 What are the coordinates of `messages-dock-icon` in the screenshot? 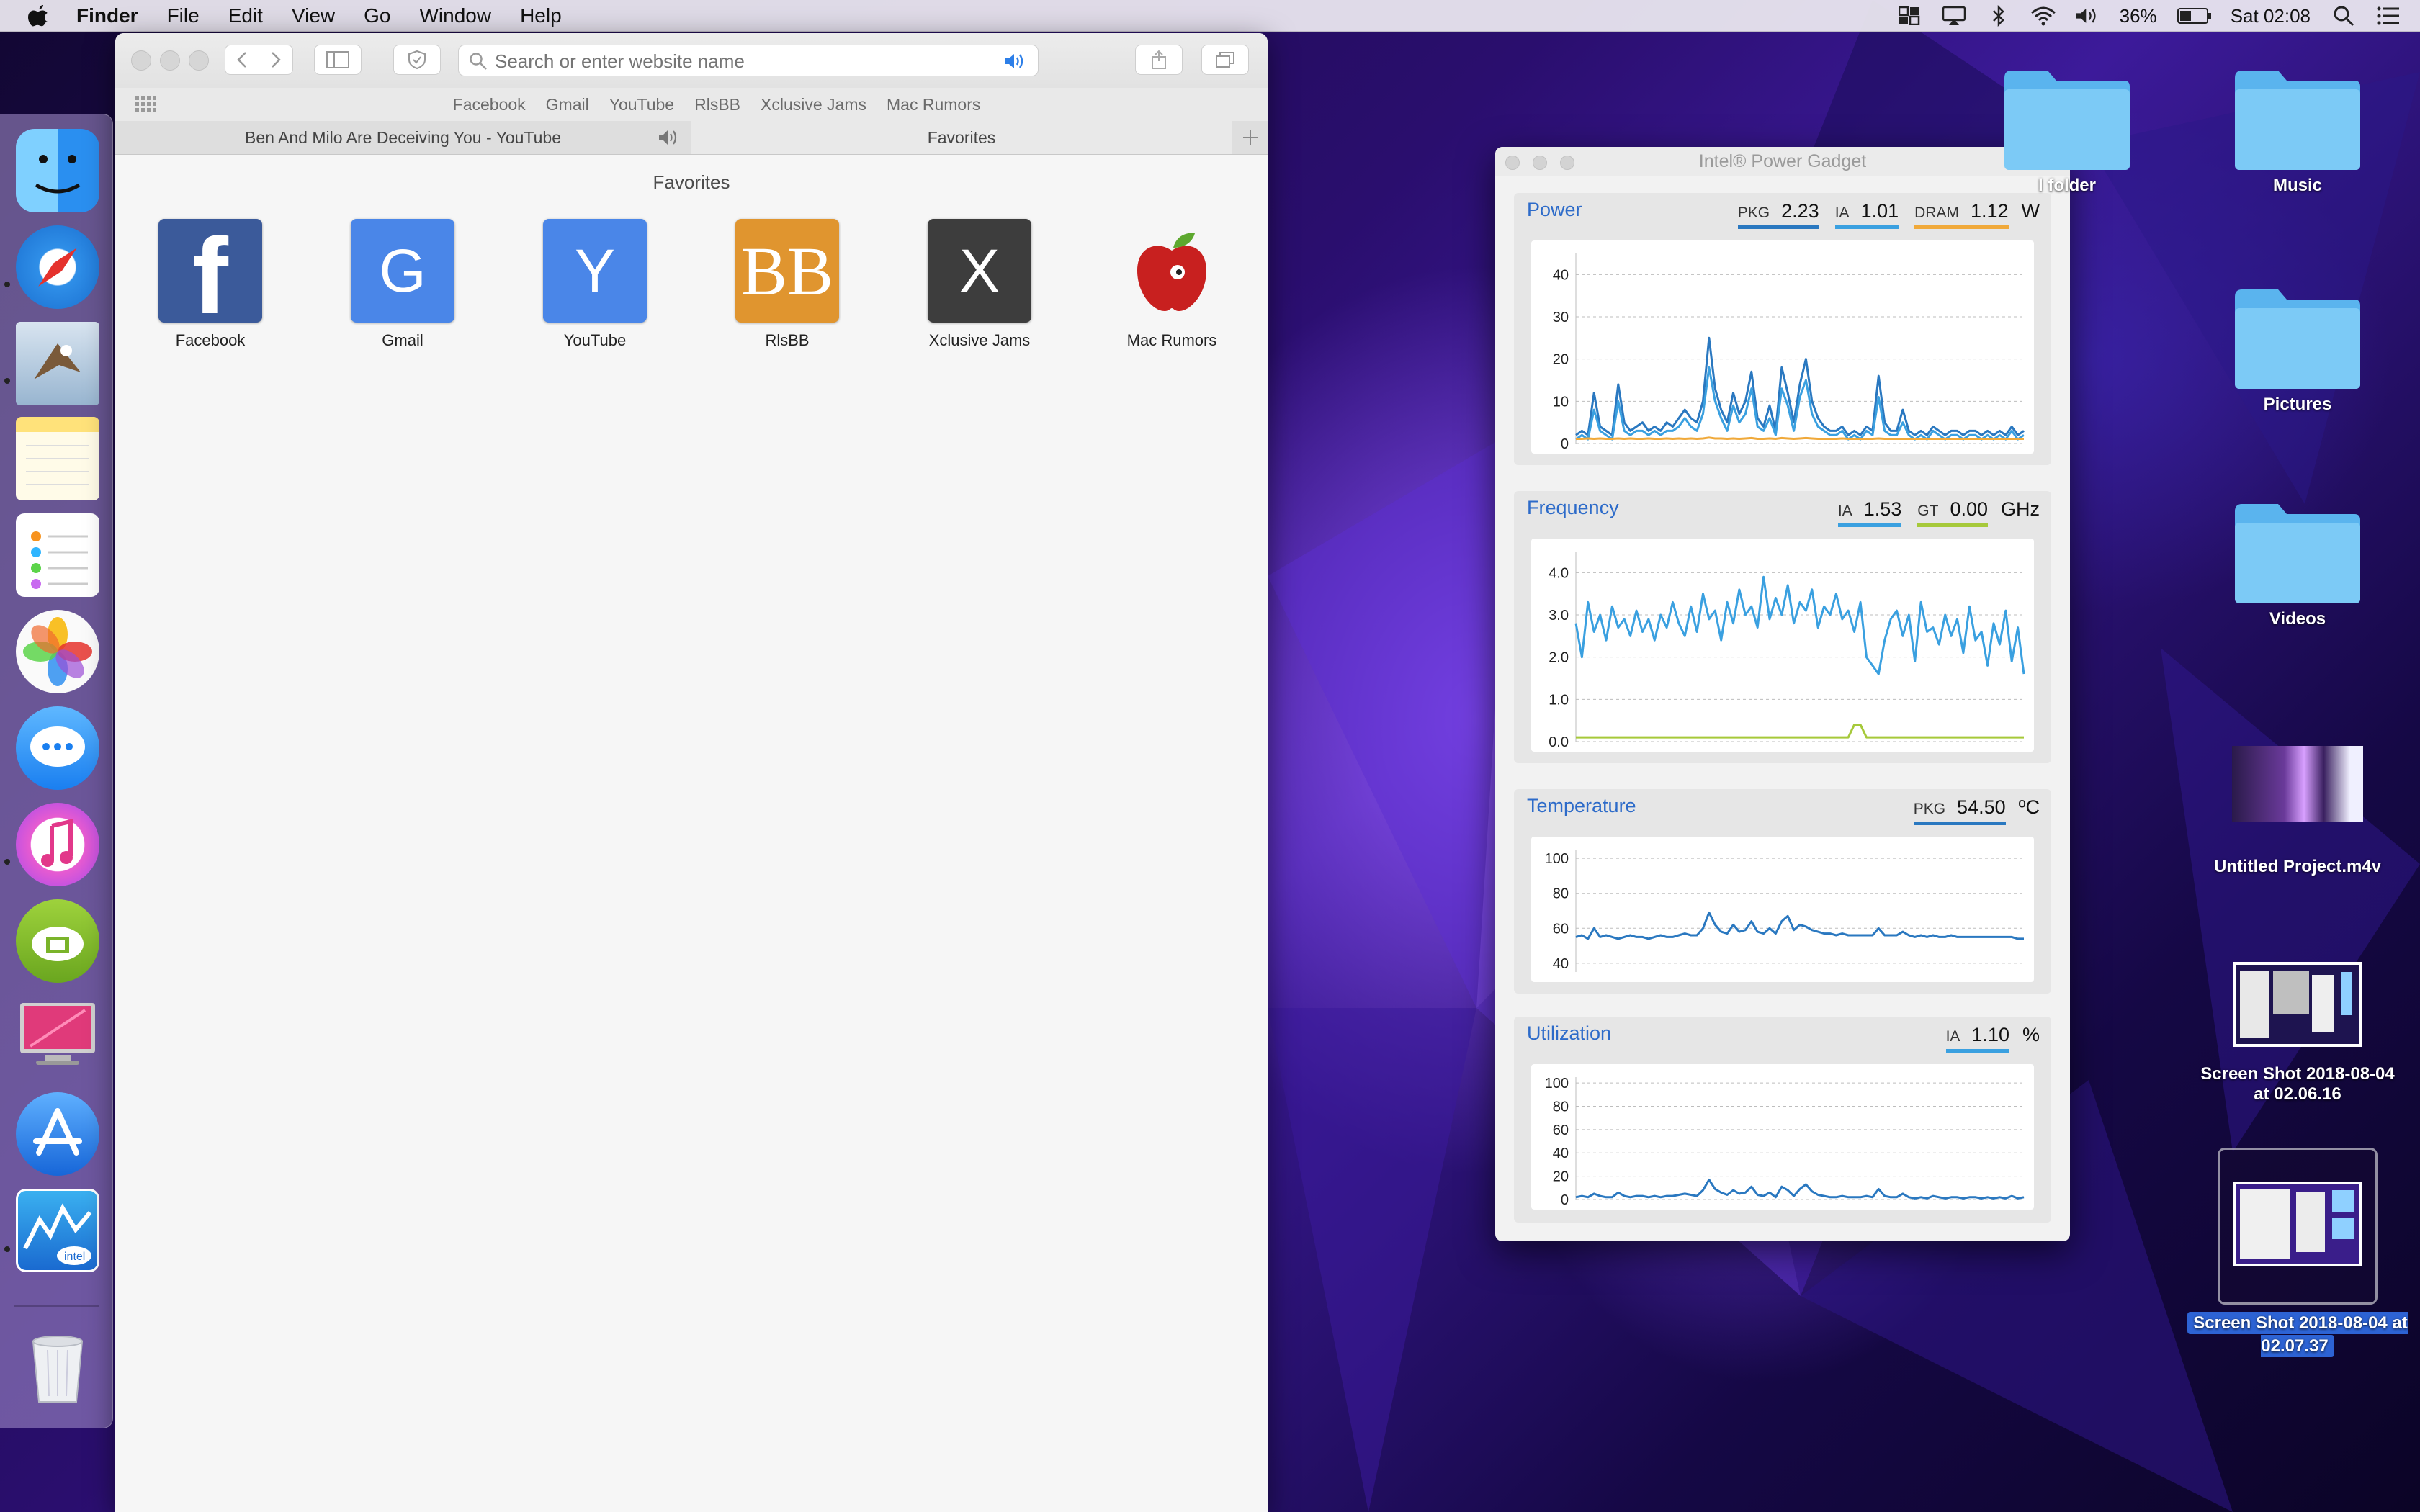 It's located at (57, 748).